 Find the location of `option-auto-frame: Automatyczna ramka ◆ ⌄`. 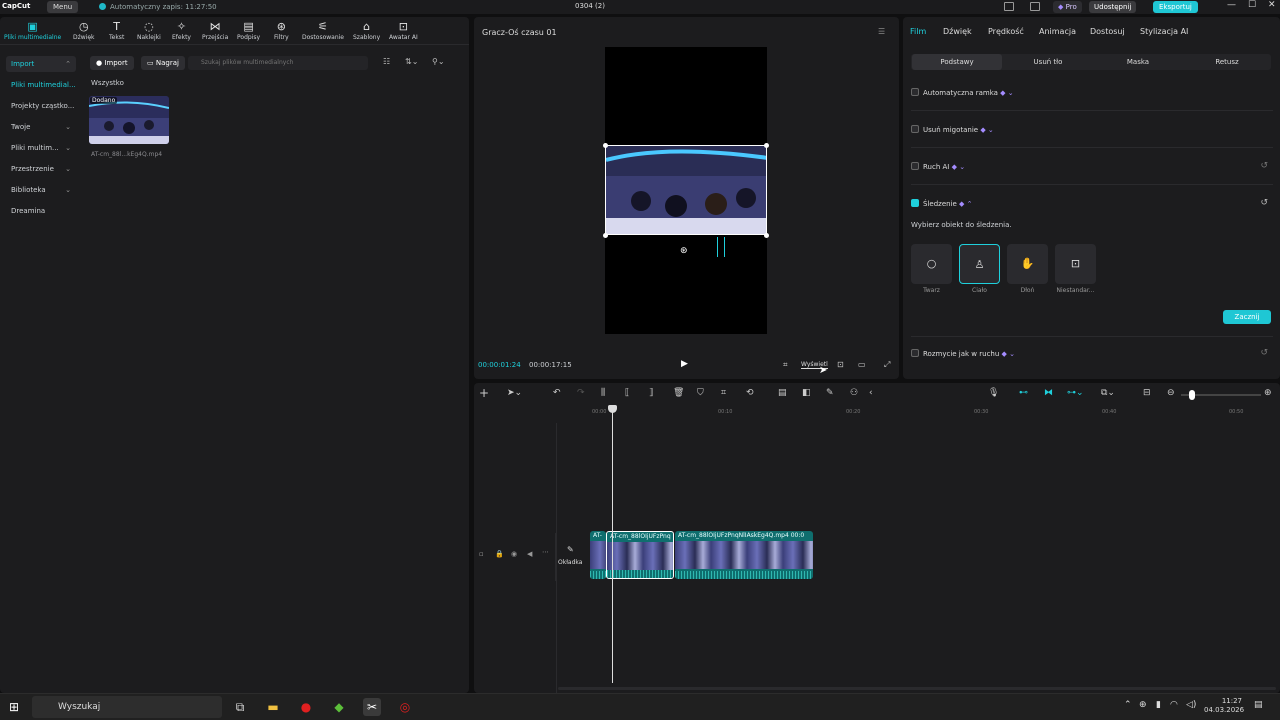

option-auto-frame: Automatyczna ramka ◆ ⌄ is located at coordinates (962, 92).